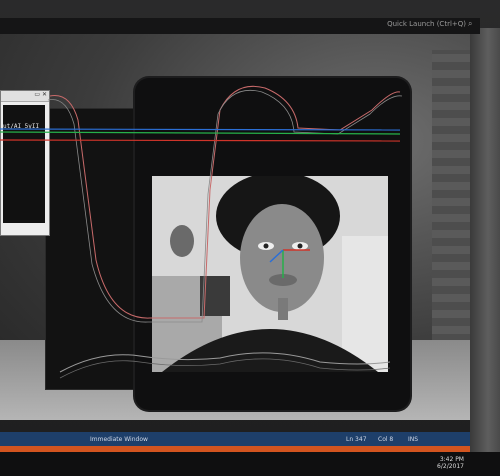 This screenshot has width=500, height=476. What do you see at coordinates (119, 439) in the screenshot?
I see `immediate-window-tab: Immediate Window` at bounding box center [119, 439].